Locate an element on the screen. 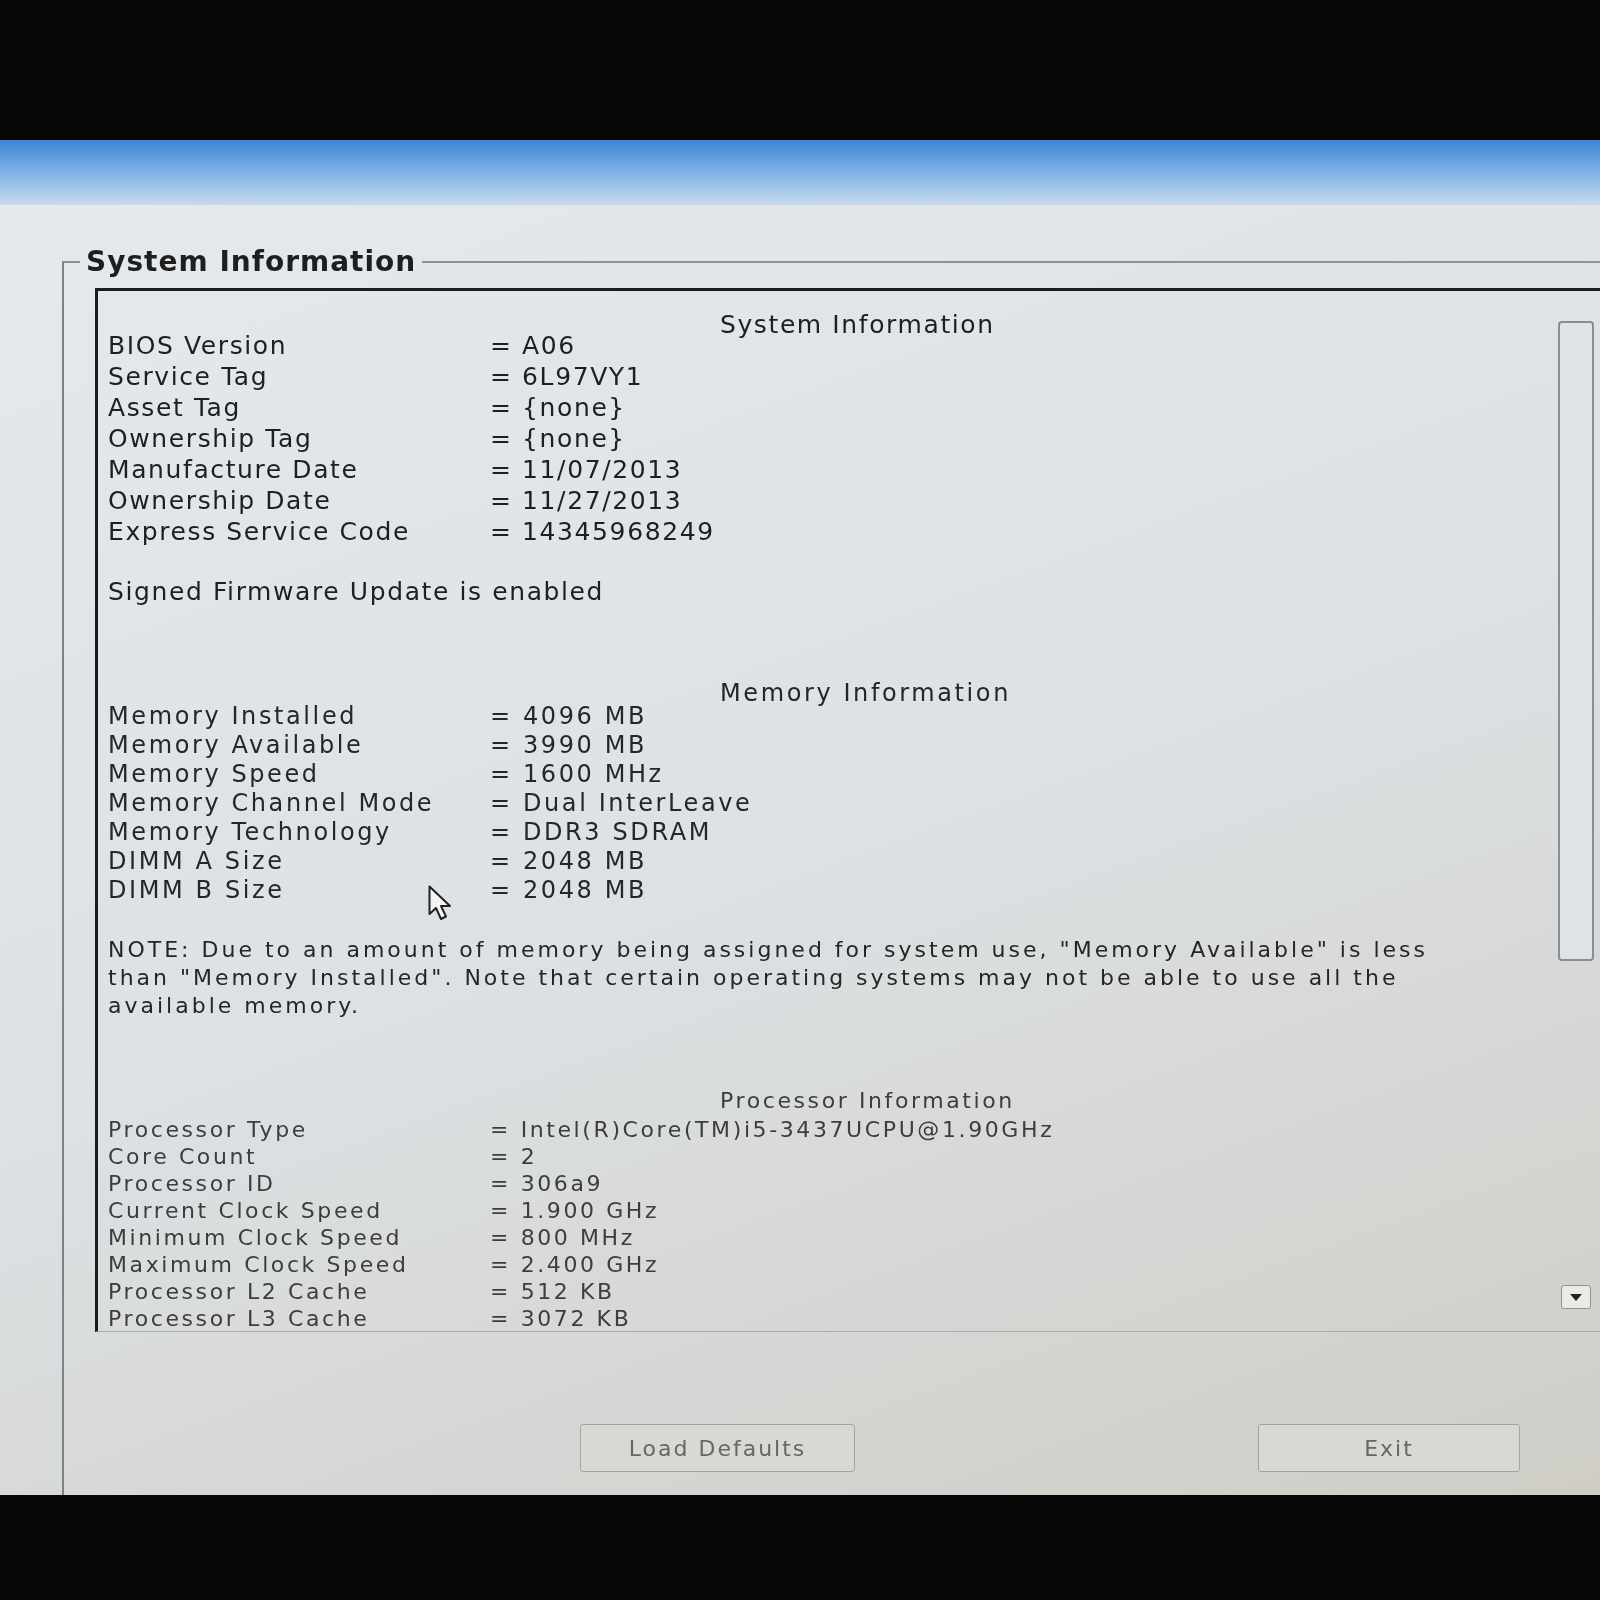 The height and width of the screenshot is (1600, 1600). field-label: Core Count is located at coordinates (183, 1156).